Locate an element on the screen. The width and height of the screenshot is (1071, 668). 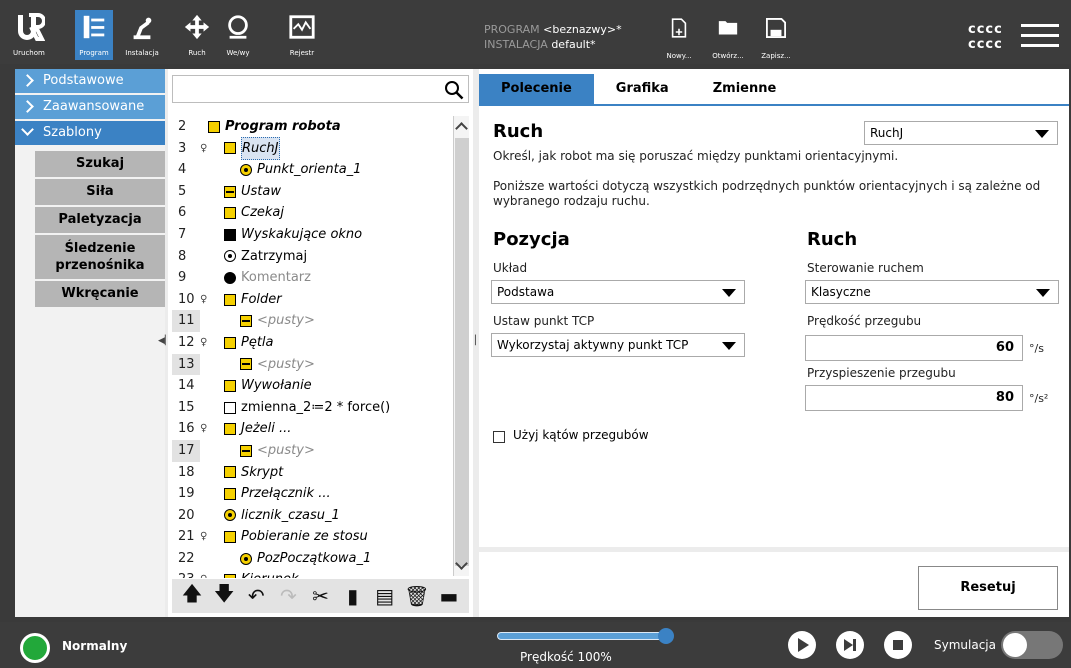
tree-row: 18 Skrypt is located at coordinates (312, 473).